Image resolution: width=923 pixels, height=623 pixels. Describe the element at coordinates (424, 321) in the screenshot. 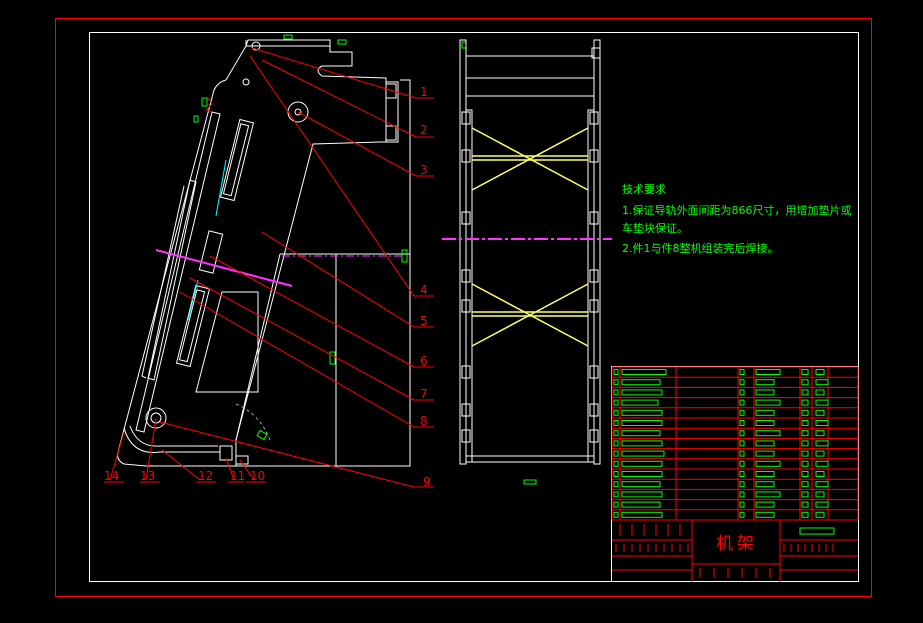

I see `callout-5: 5` at that location.